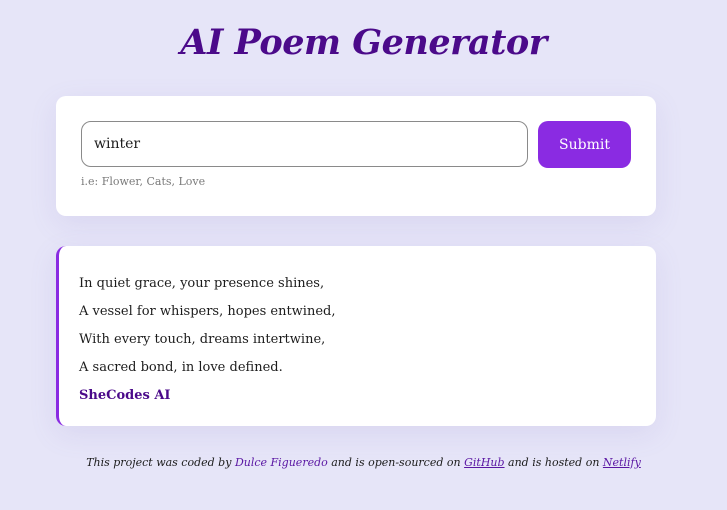 This screenshot has height=510, width=727. I want to click on netlify-link: Netlify, so click(622, 462).